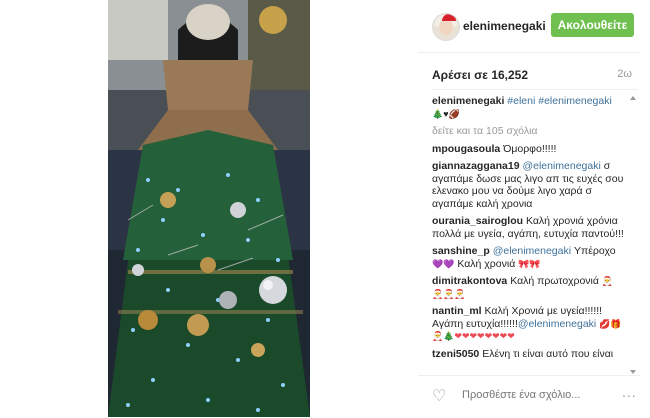 This screenshot has width=650, height=418. What do you see at coordinates (548, 353) in the screenshot?
I see `comment-text: Ελένη τι είναι αυτό που είναι` at bounding box center [548, 353].